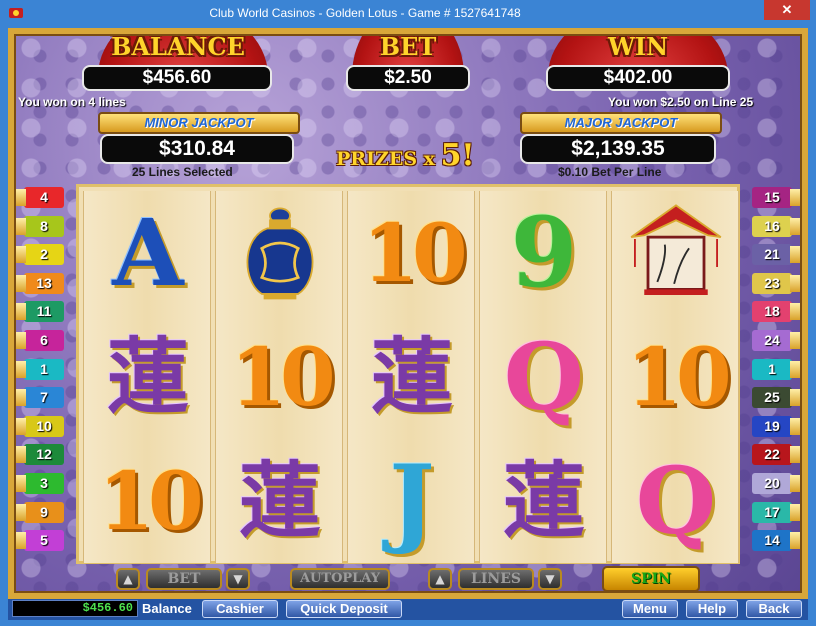 Image resolution: width=816 pixels, height=626 pixels. What do you see at coordinates (457, 155) in the screenshot?
I see `prizes-multiplier-value: 5!` at bounding box center [457, 155].